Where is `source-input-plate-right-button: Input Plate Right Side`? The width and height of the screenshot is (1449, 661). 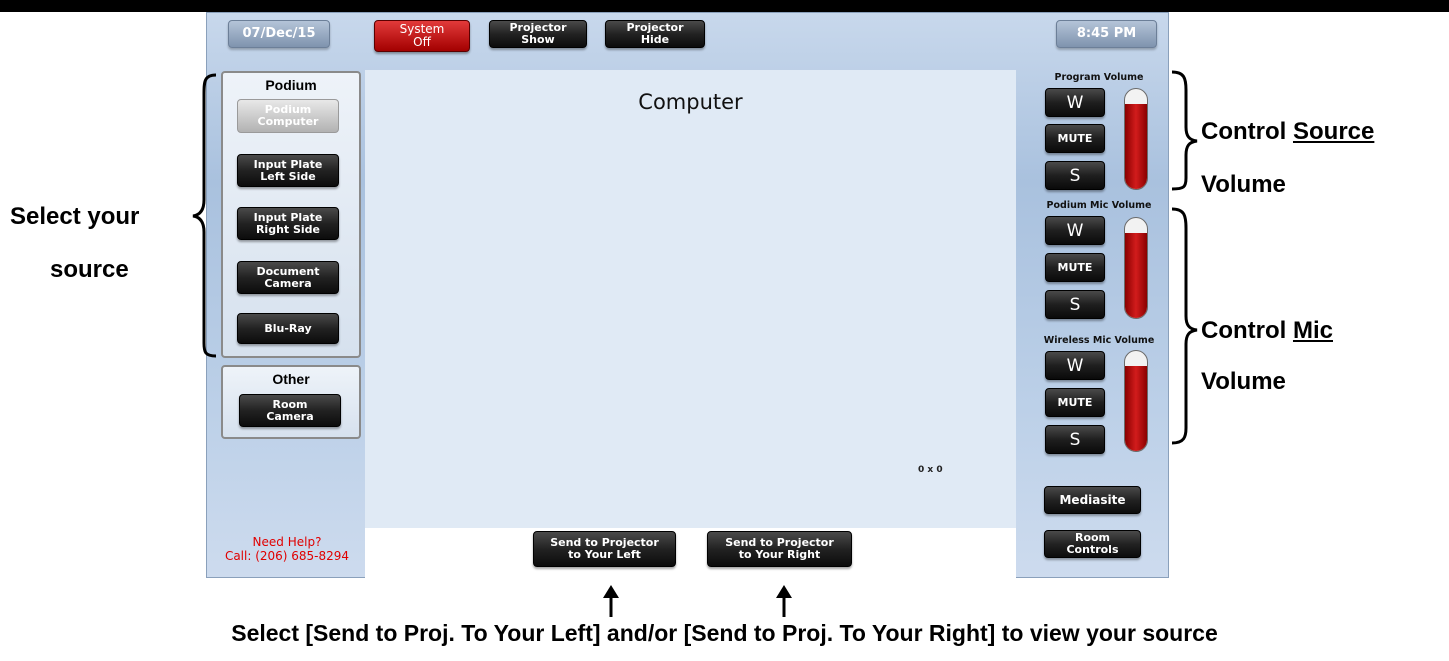 source-input-plate-right-button: Input Plate Right Side is located at coordinates (288, 223).